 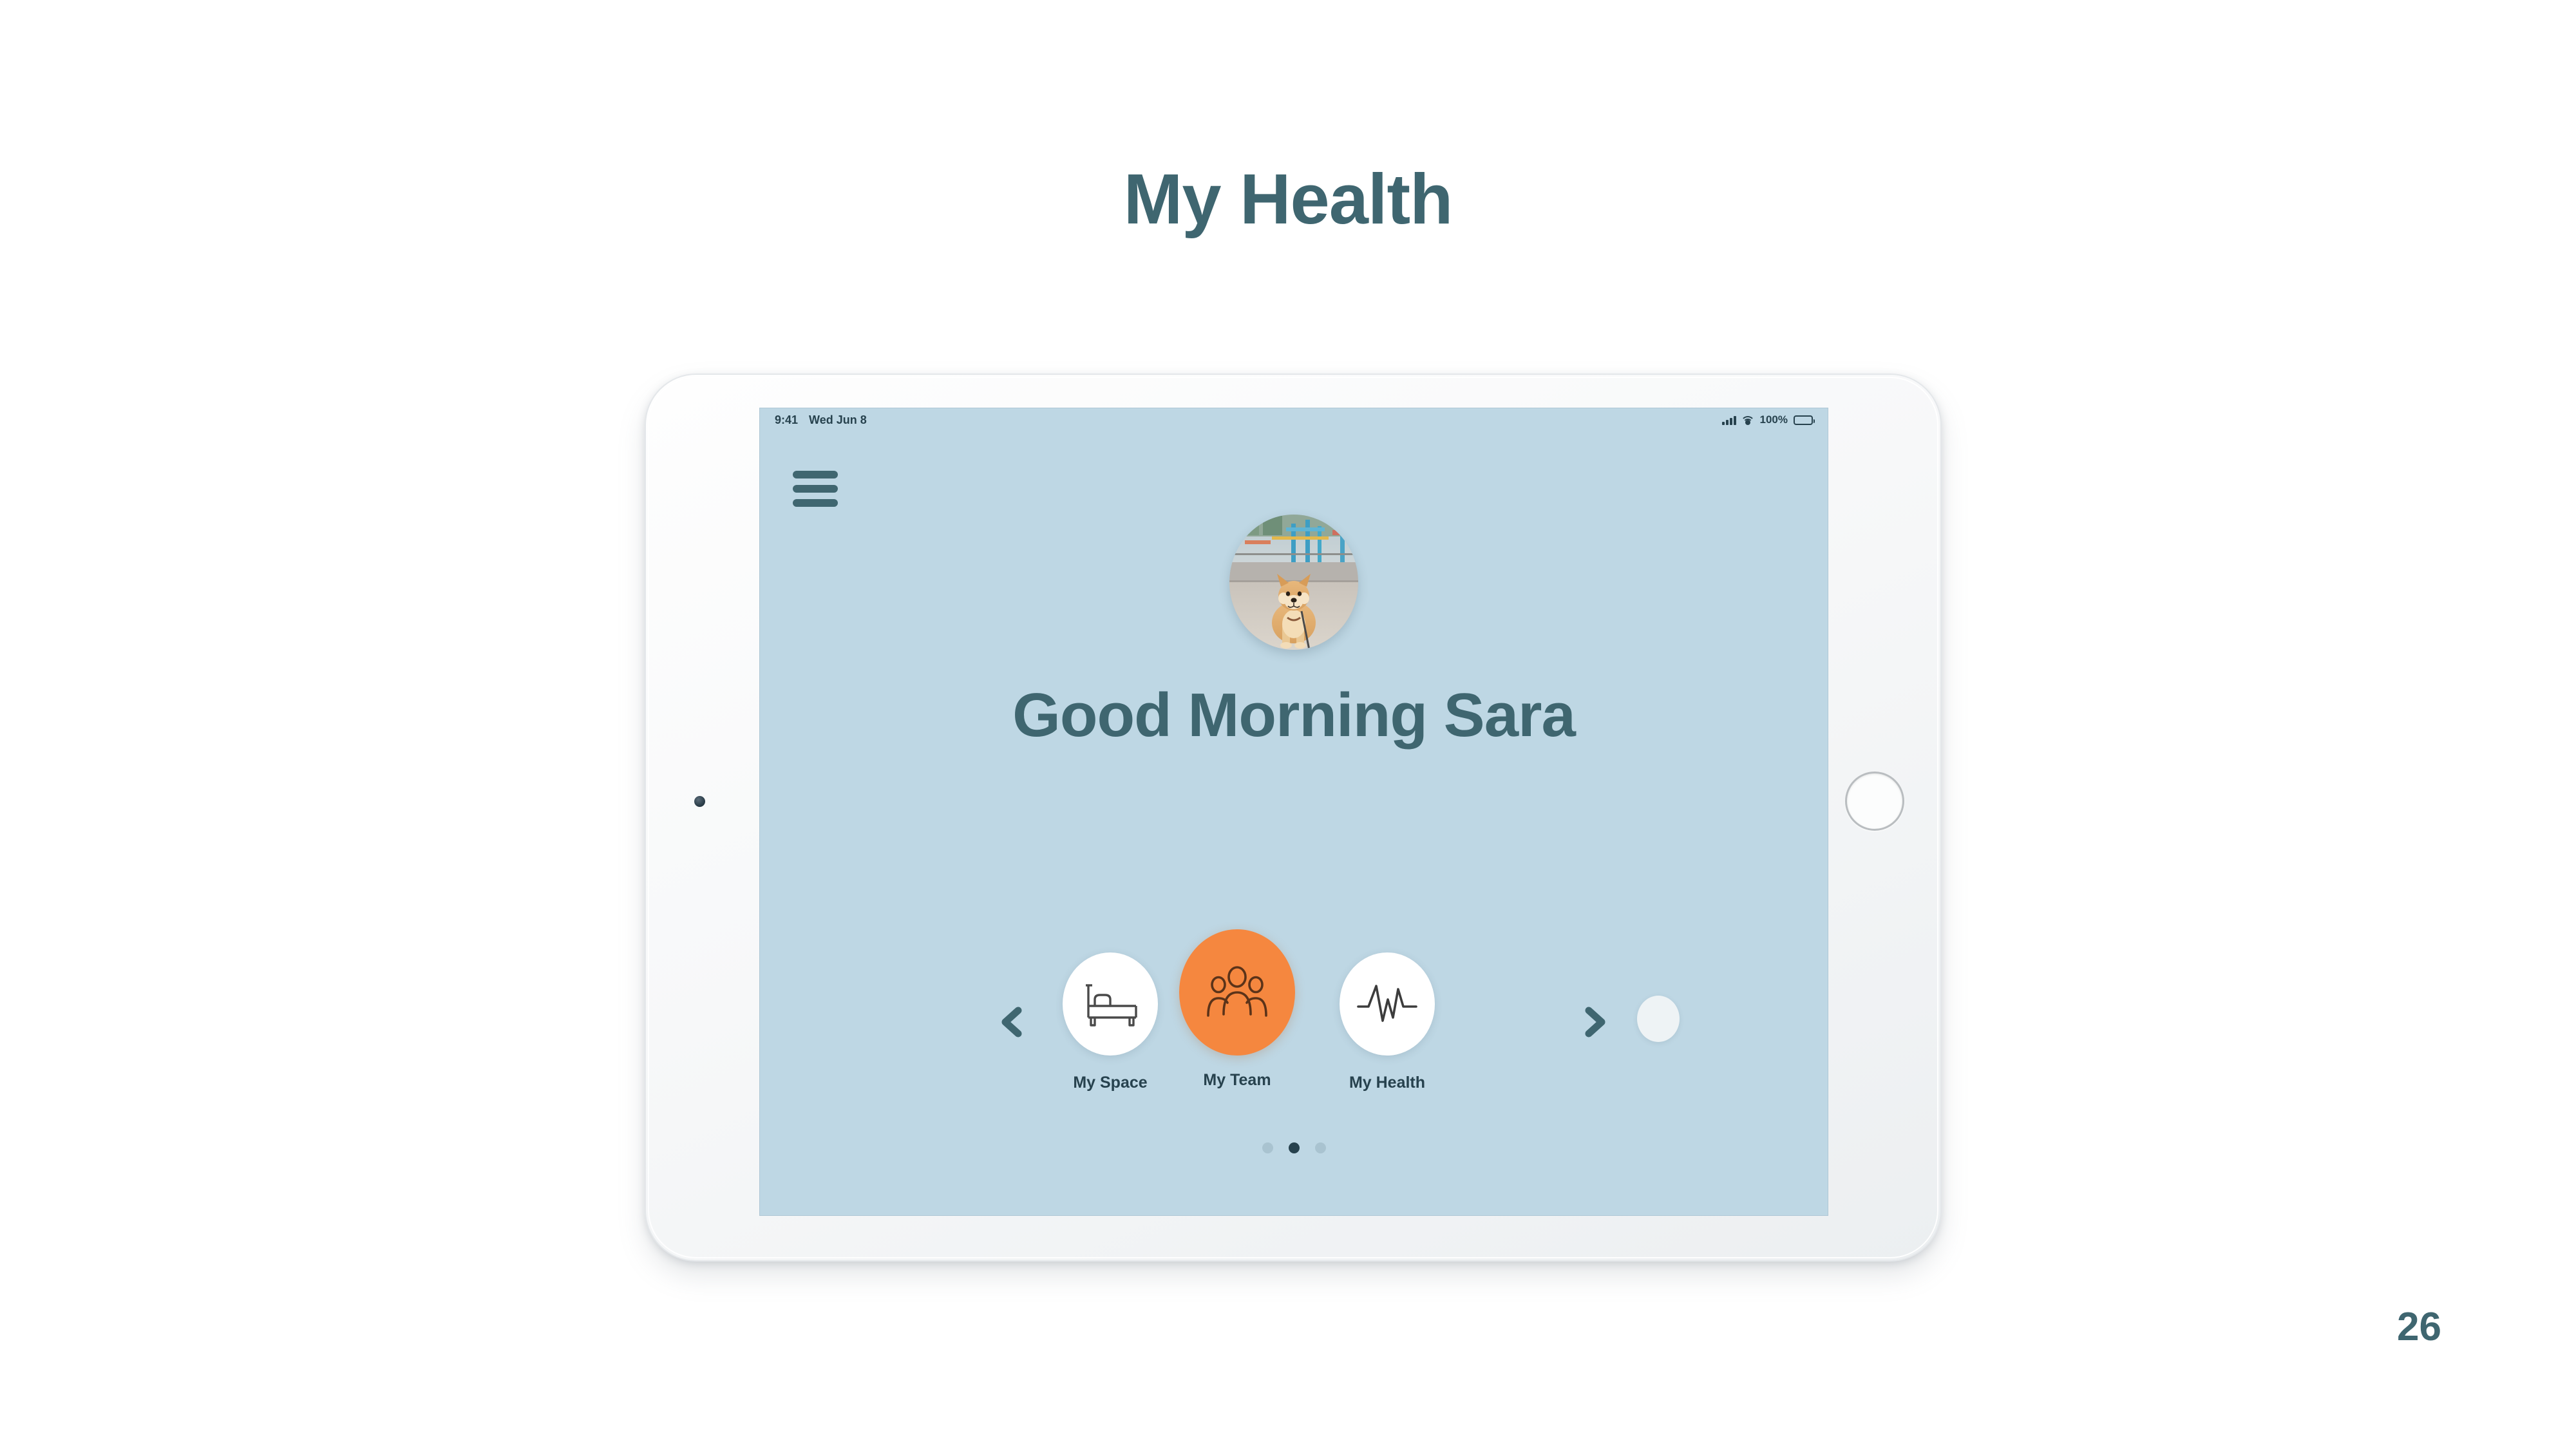 I want to click on carousel-item-my-team: My Team, so click(x=1237, y=1008).